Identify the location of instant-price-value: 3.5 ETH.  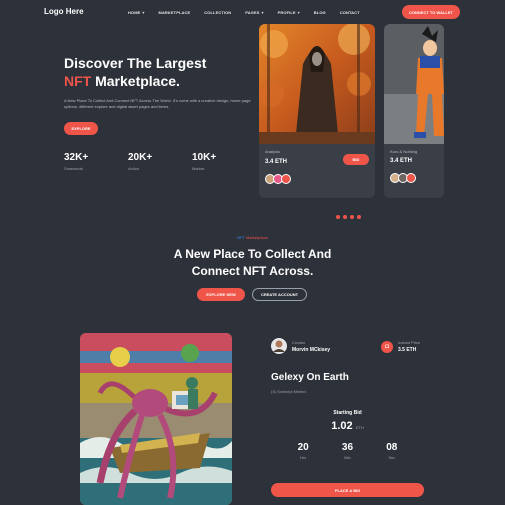
(407, 350).